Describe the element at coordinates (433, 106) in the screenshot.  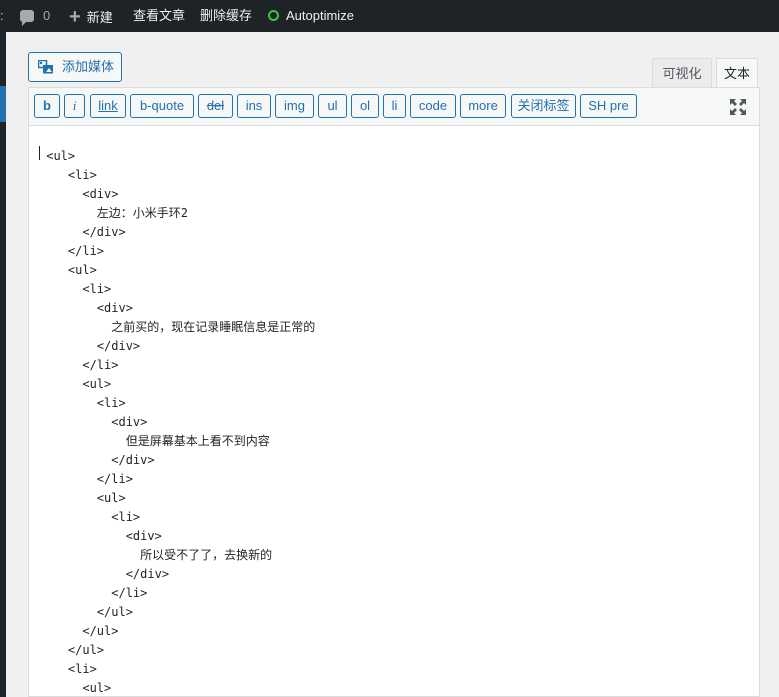
I see `quicktag-code-button: code` at that location.